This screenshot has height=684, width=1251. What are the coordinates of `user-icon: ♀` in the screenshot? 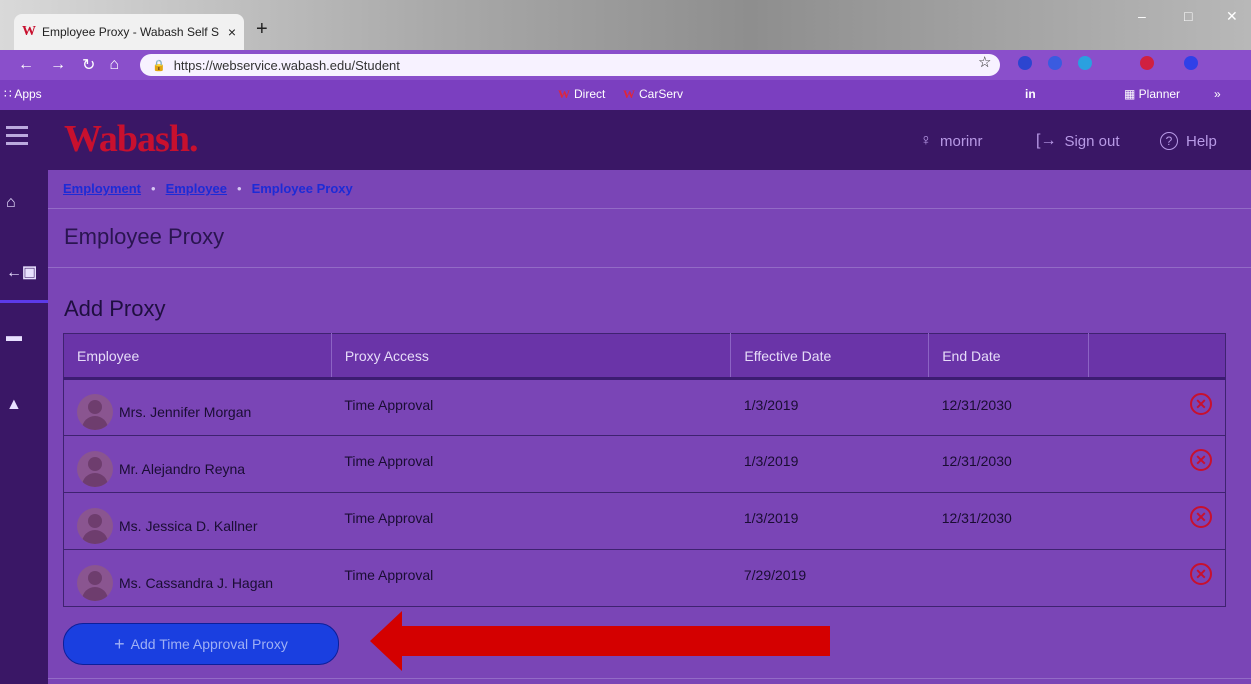 It's located at (926, 140).